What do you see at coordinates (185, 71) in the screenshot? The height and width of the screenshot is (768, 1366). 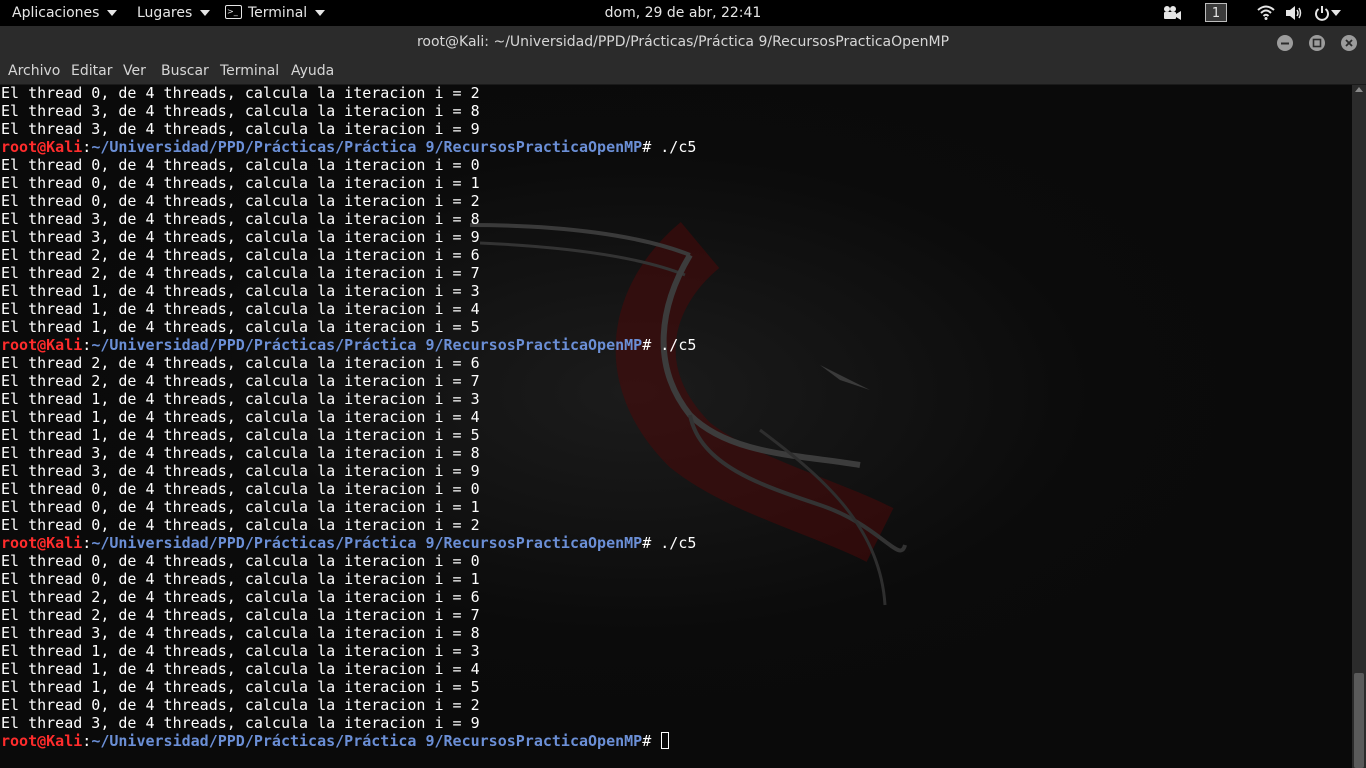 I see `menu-buscar: Buscar` at bounding box center [185, 71].